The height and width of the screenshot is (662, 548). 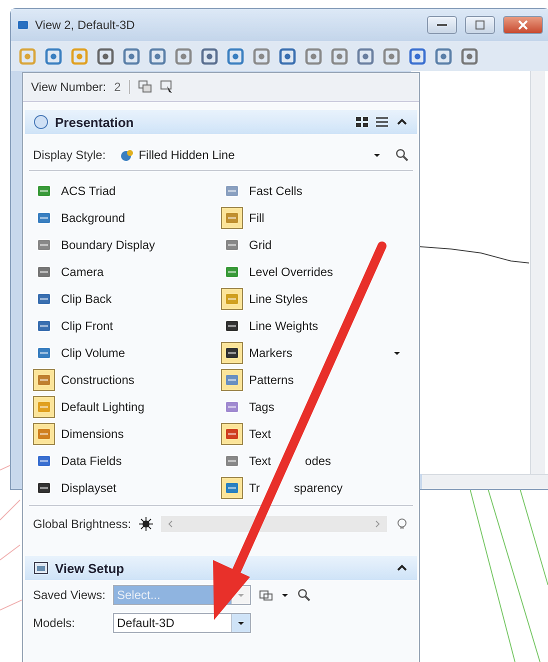 What do you see at coordinates (254, 487) in the screenshot?
I see `item-label: Tr` at bounding box center [254, 487].